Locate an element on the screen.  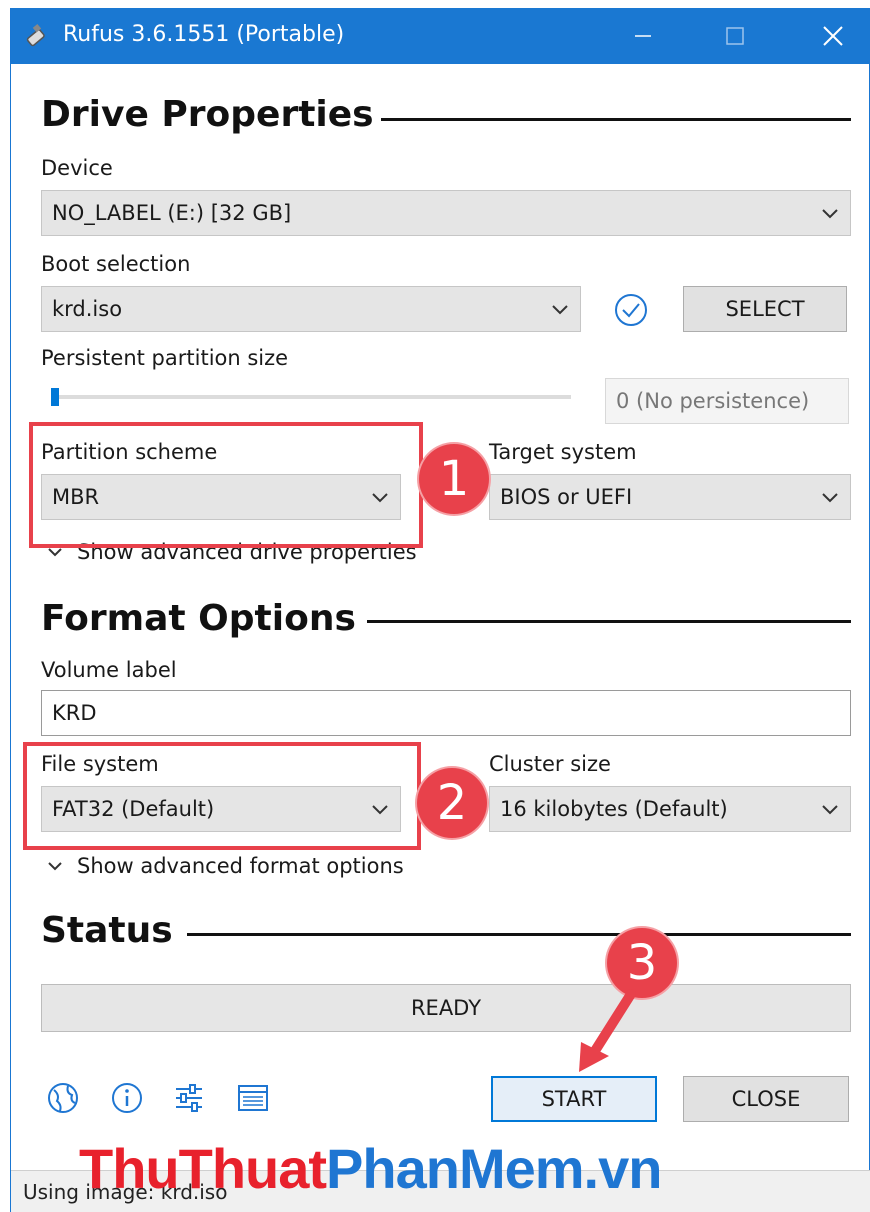
persistence-size-field: 0 (No persistence) is located at coordinates (727, 401).